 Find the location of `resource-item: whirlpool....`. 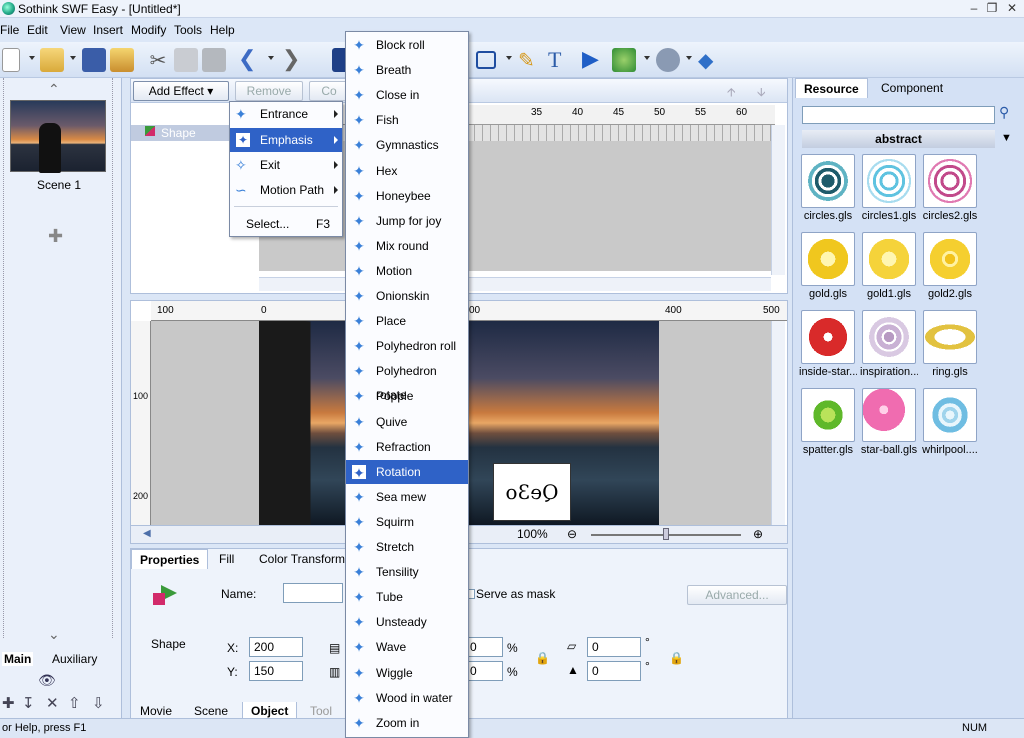

resource-item: whirlpool.... is located at coordinates (950, 422).